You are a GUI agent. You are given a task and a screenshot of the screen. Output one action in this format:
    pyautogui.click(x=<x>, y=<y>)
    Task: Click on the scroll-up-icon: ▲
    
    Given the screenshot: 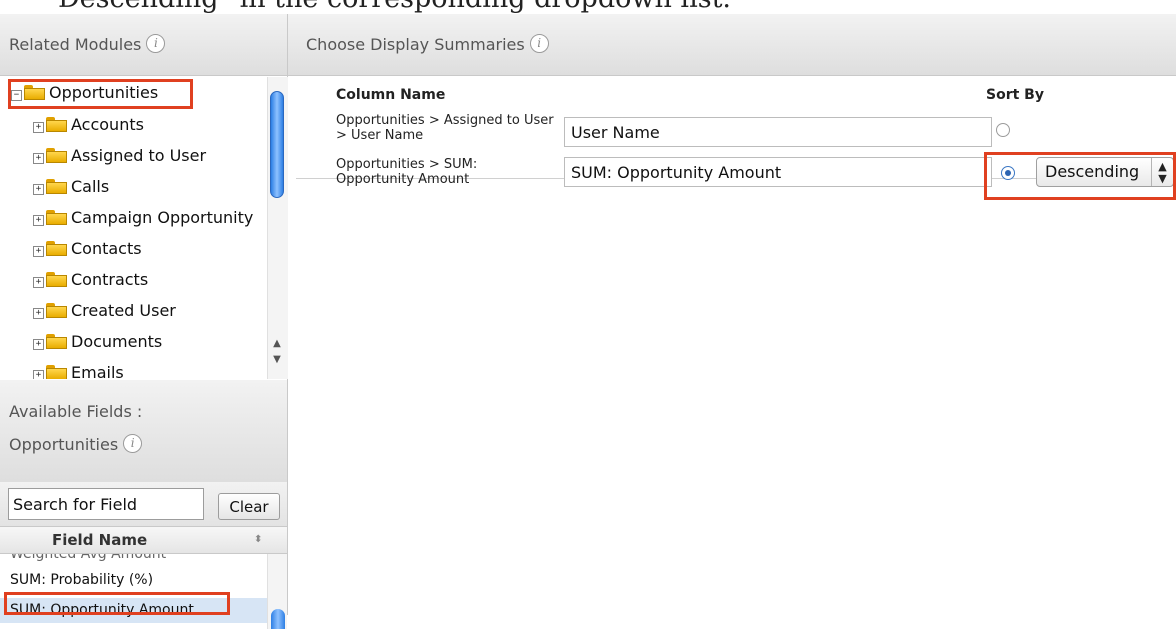 What is the action you would take?
    pyautogui.click(x=277, y=344)
    